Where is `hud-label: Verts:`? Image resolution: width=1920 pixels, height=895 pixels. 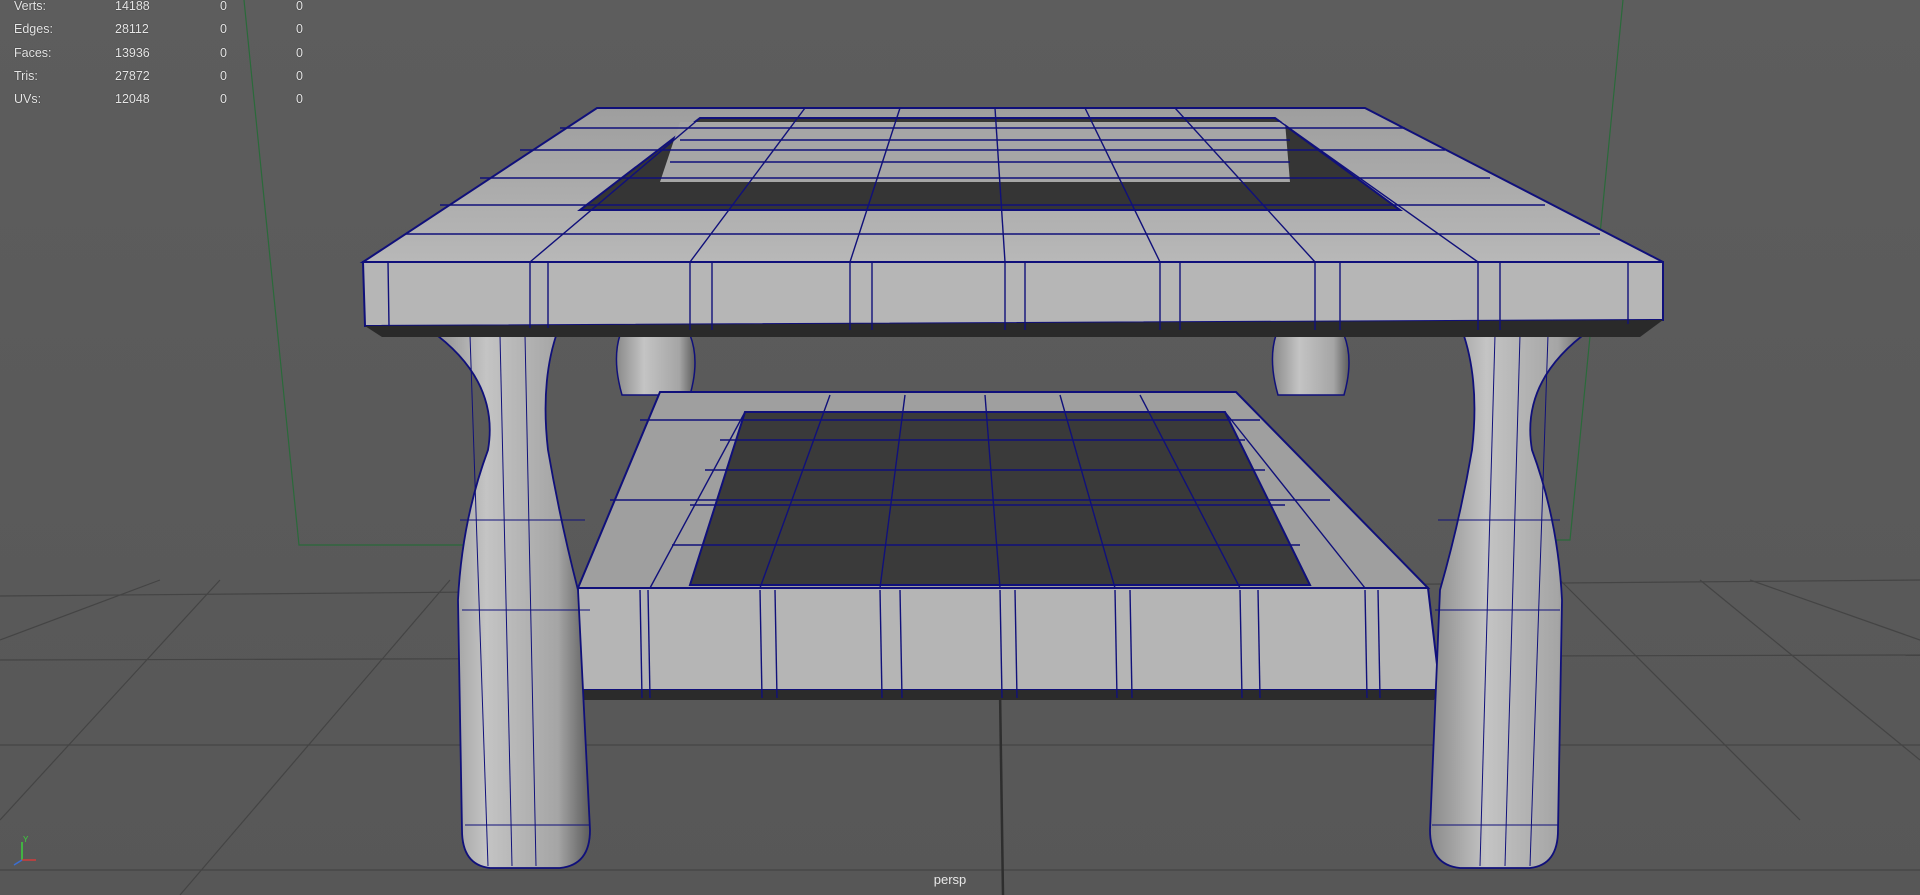 hud-label: Verts: is located at coordinates (30, 6).